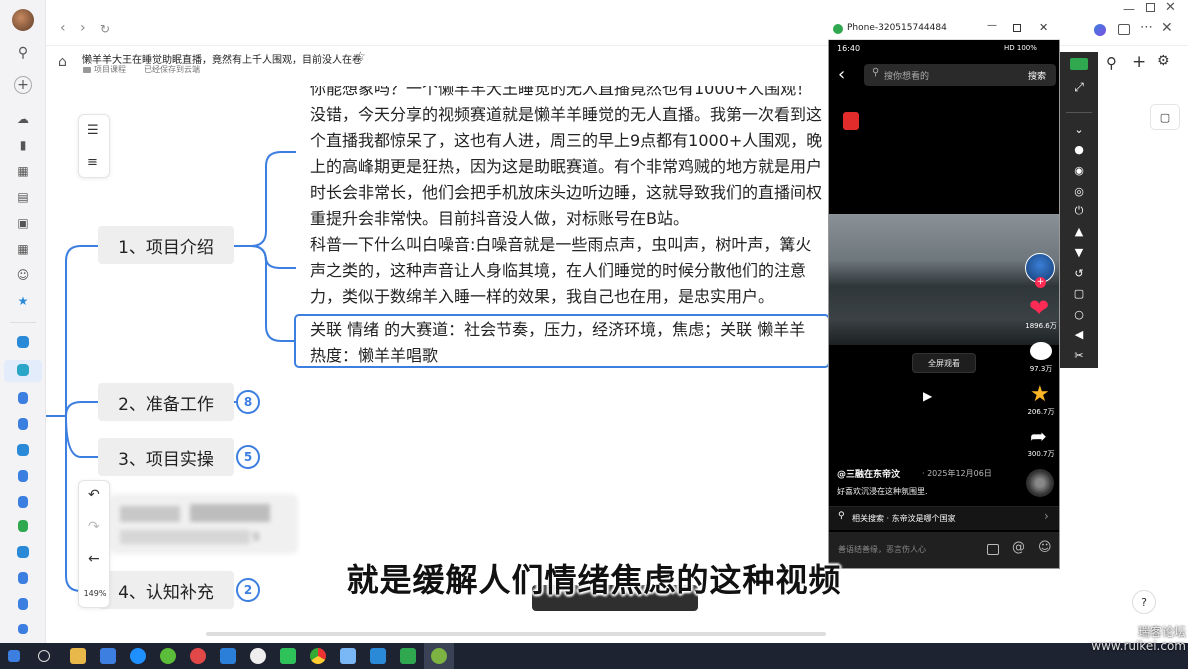 The image size is (1188, 669). I want to click on phone-minimize-icon: —, so click(992, 25).